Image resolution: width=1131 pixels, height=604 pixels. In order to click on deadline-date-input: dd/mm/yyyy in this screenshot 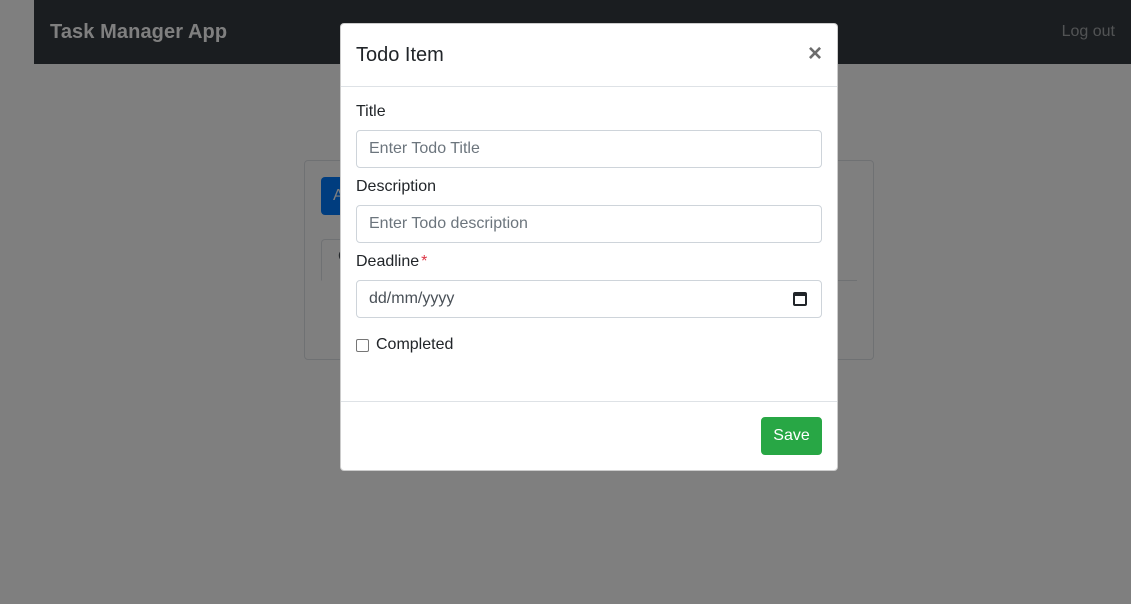, I will do `click(589, 299)`.